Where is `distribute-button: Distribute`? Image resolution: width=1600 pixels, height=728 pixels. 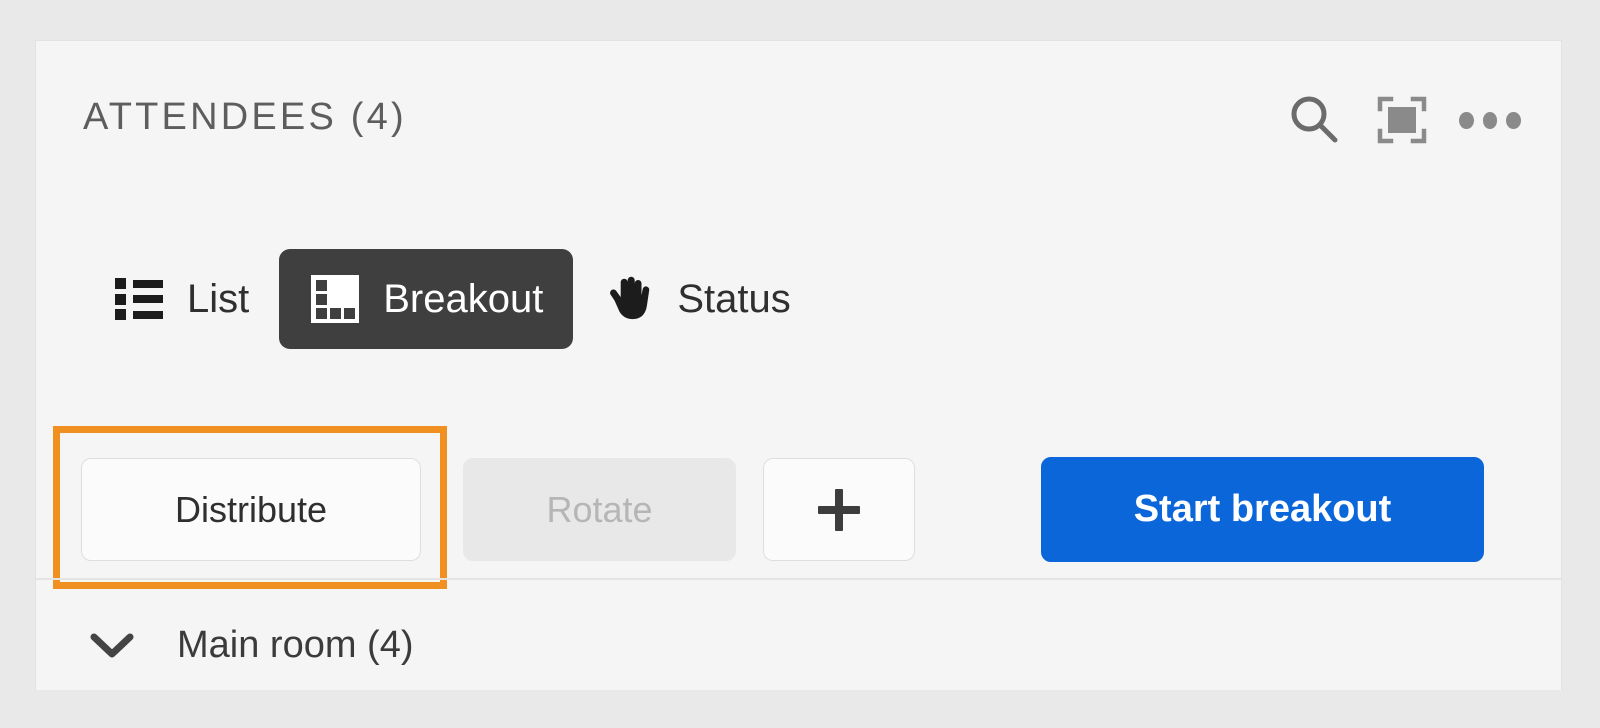 distribute-button: Distribute is located at coordinates (251, 509).